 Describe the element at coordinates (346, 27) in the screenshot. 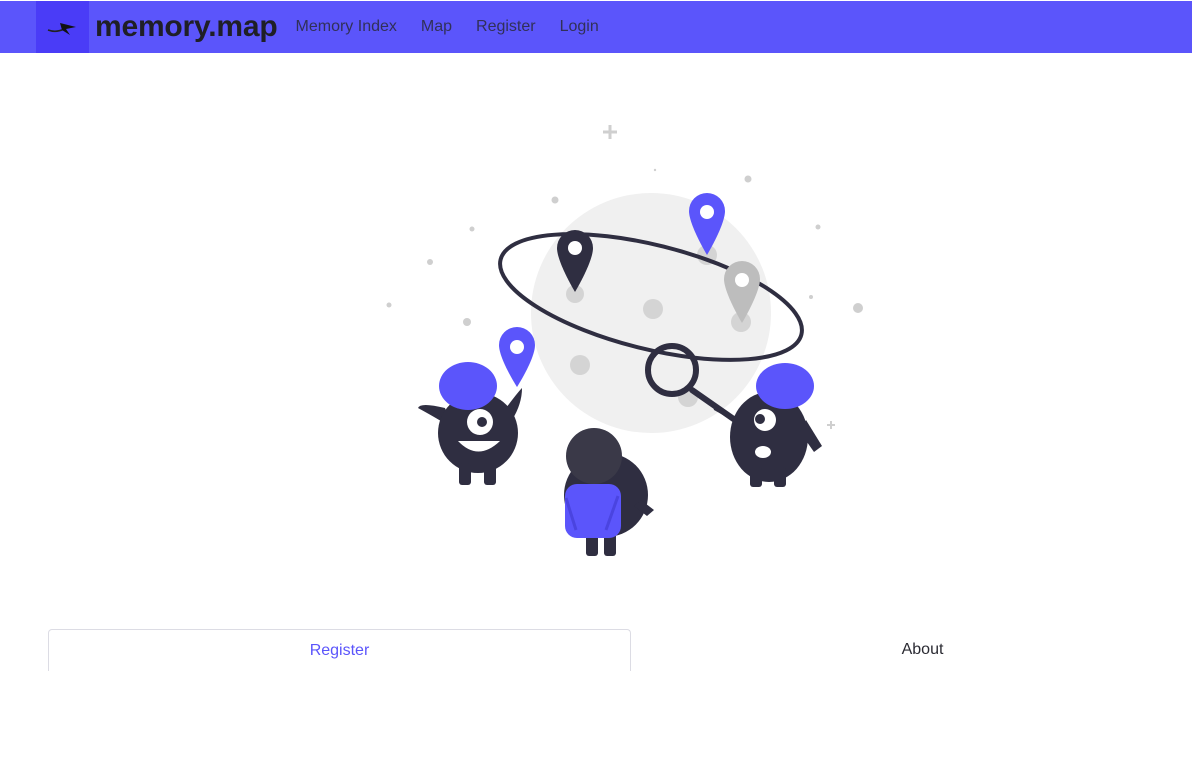

I see `nav-link-memory-index: Memory Index` at that location.